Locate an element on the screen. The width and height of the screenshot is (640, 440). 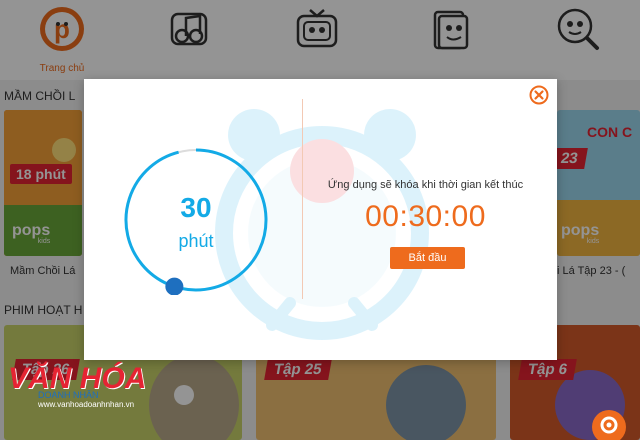
dial-knob is located at coordinates (174, 286).